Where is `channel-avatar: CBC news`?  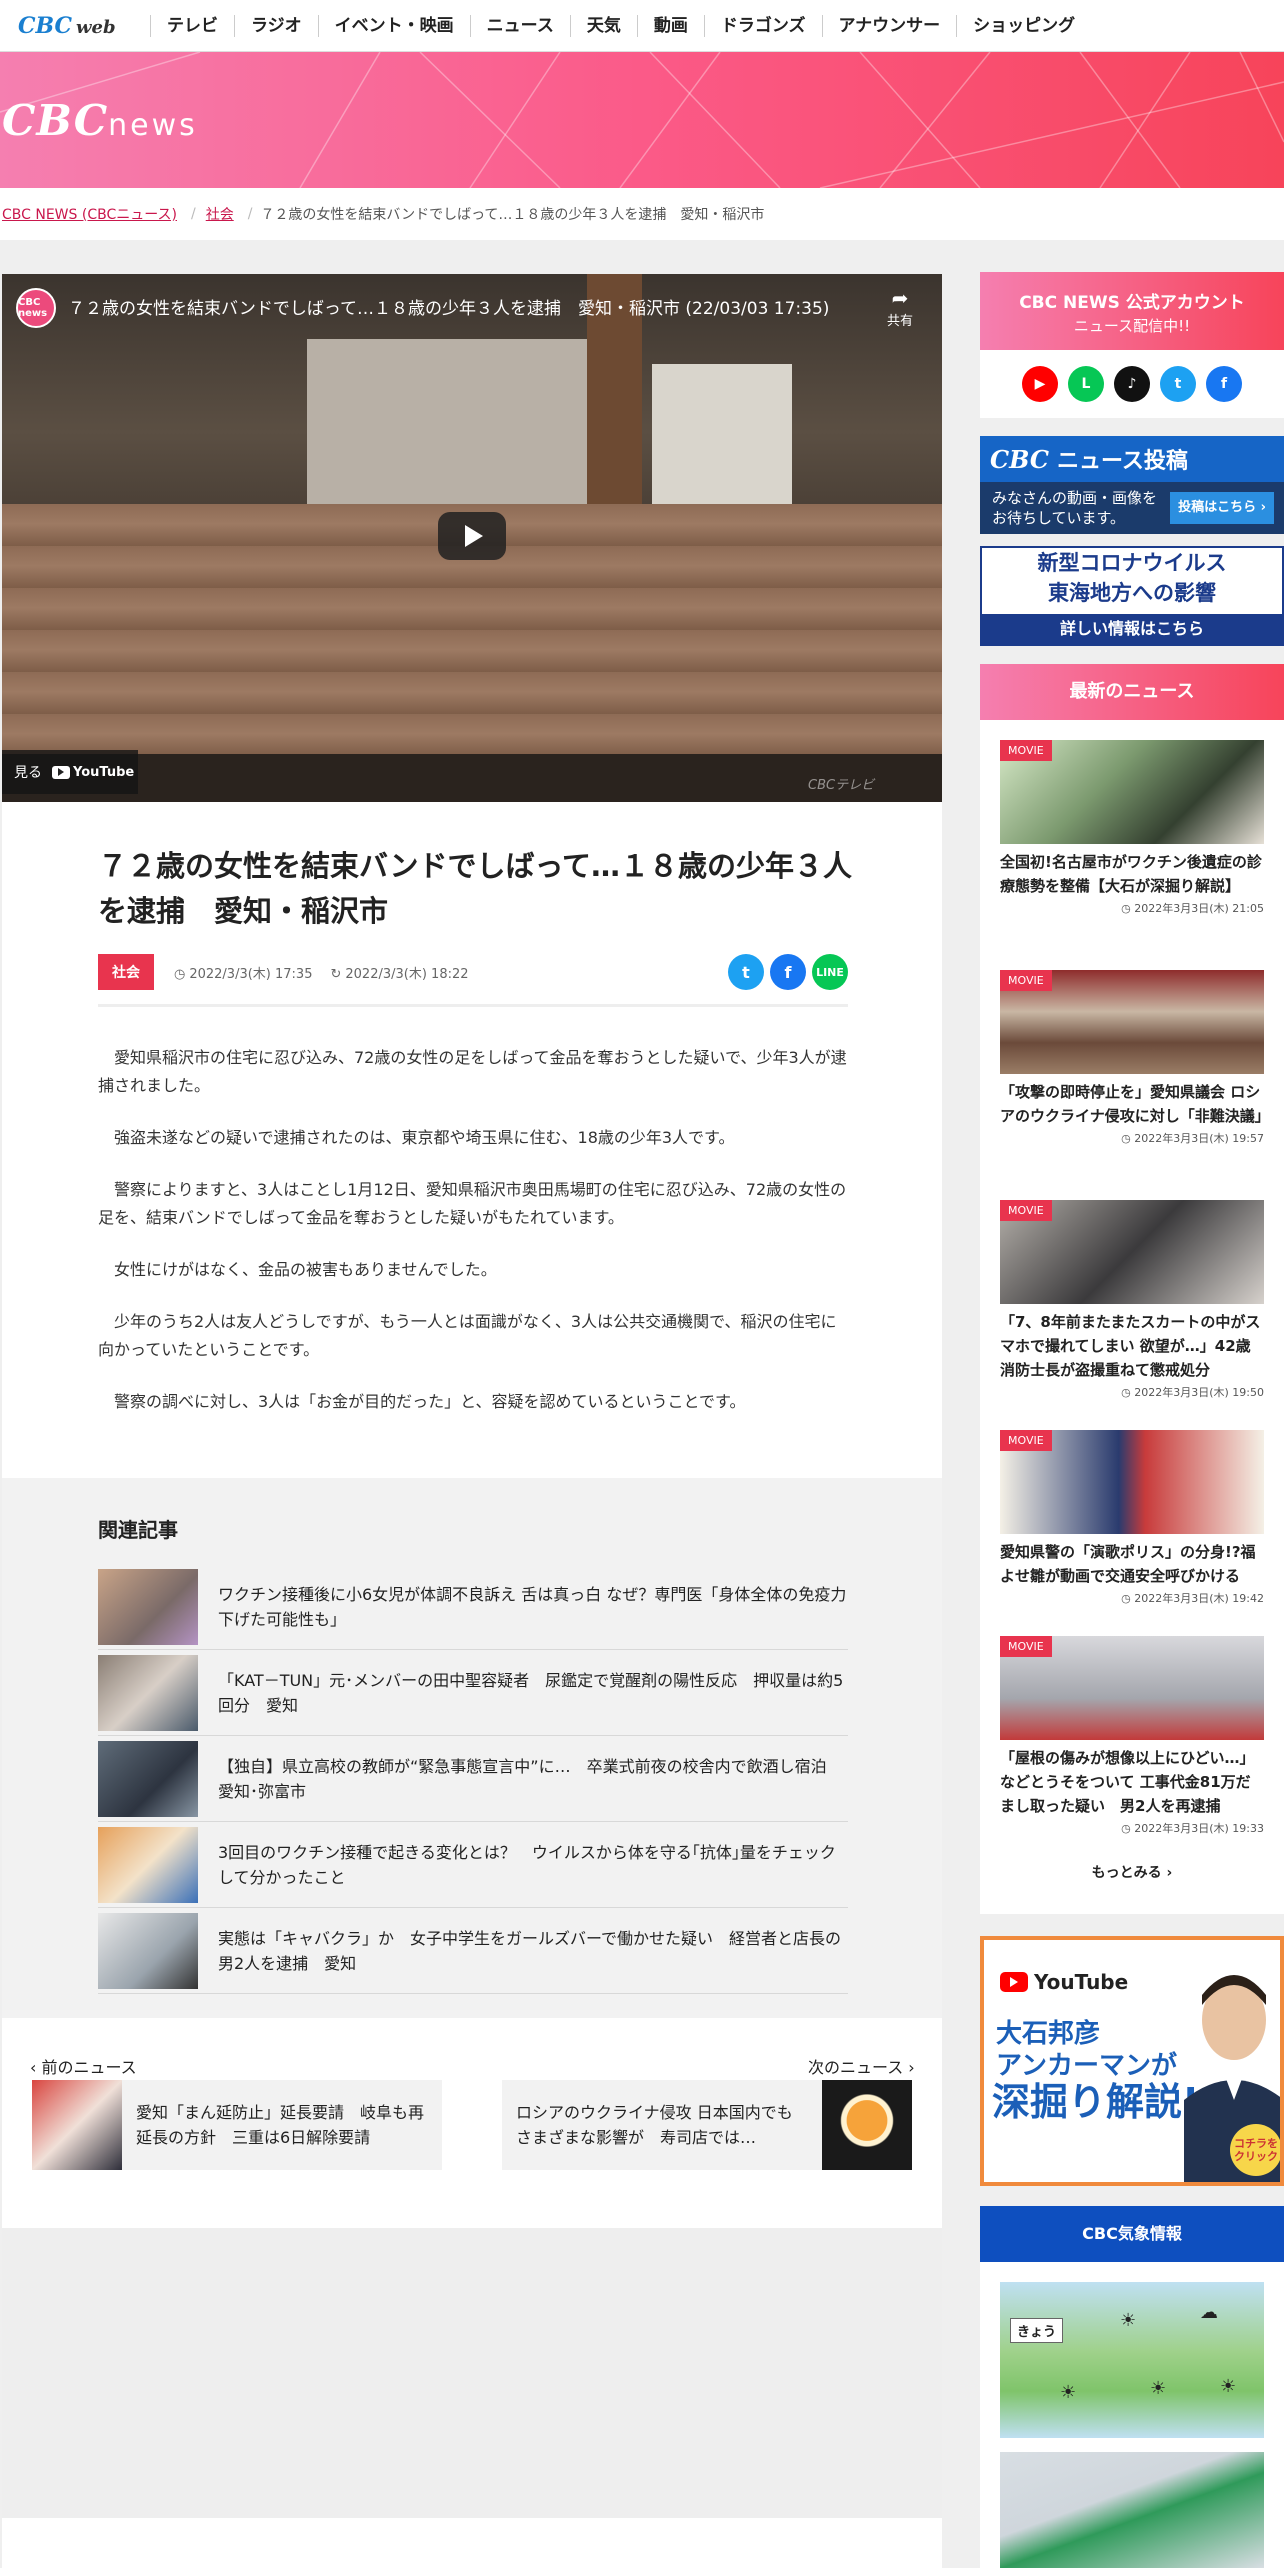
channel-avatar: CBC news is located at coordinates (36, 308).